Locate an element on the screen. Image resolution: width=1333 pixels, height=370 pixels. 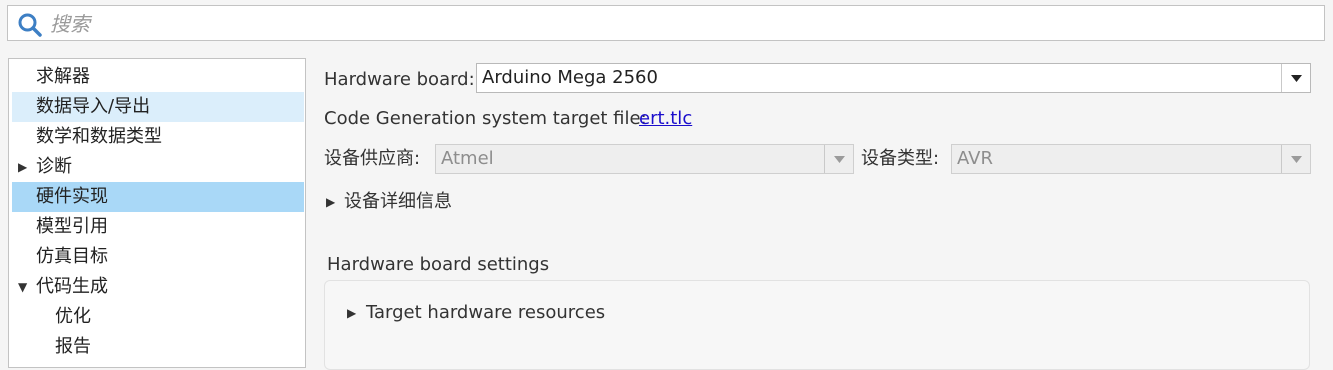
tree-item-hardware-implementation: 硬件实现 is located at coordinates (158, 197).